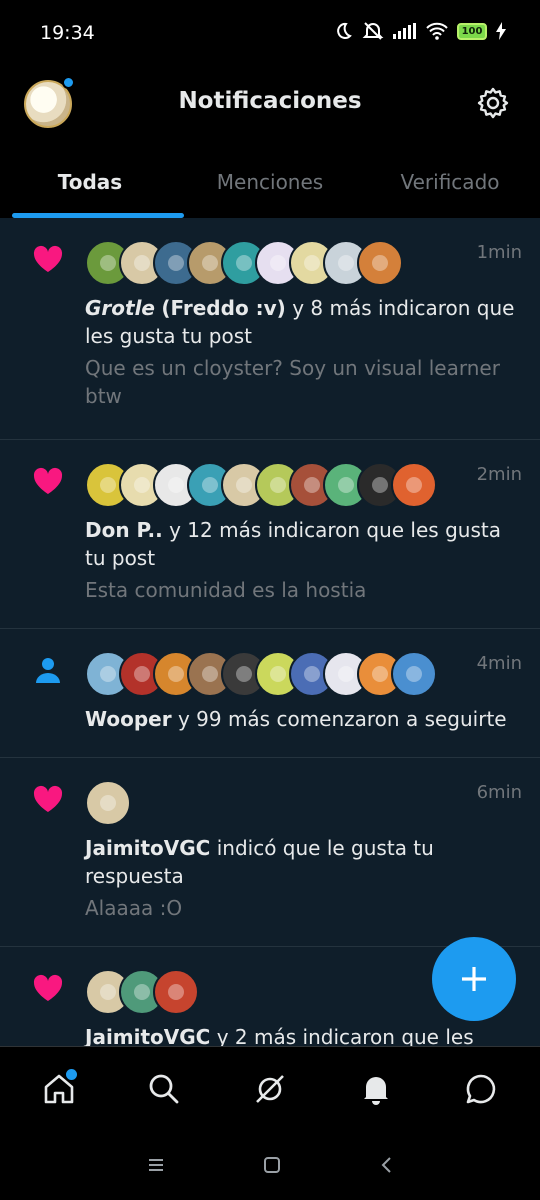 The width and height of the screenshot is (540, 1200). I want to click on tab-verificado: Verificado, so click(450, 186).